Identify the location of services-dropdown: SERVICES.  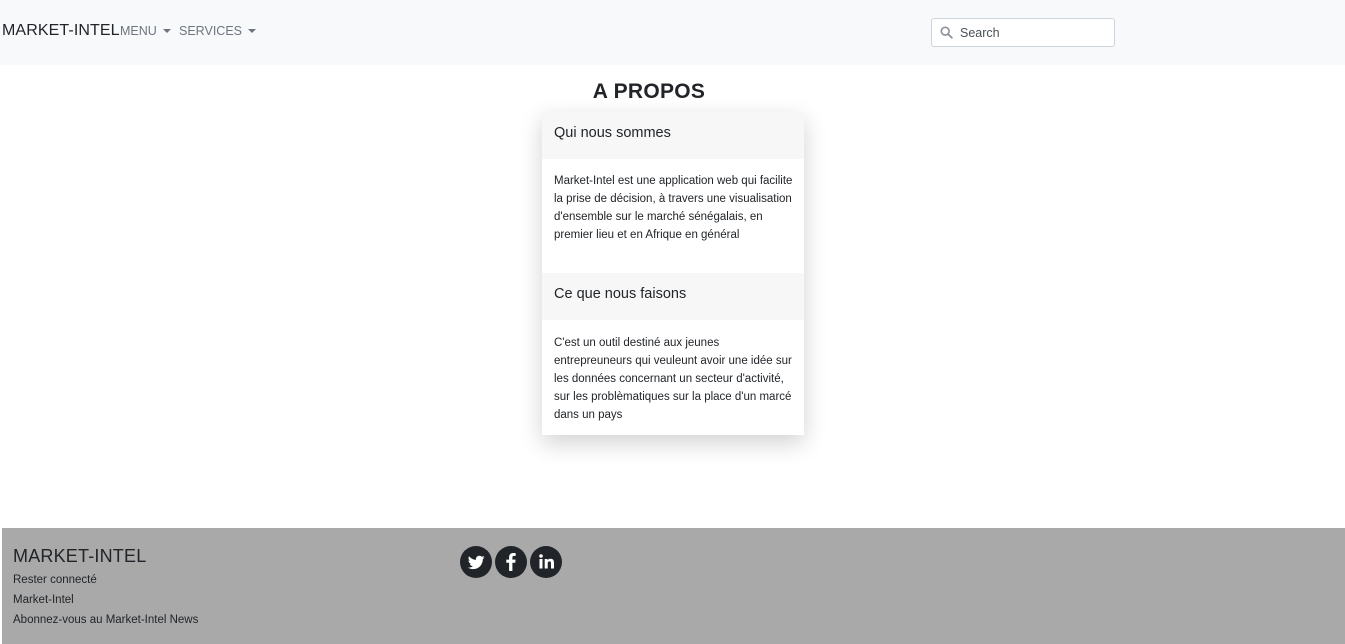
(217, 31).